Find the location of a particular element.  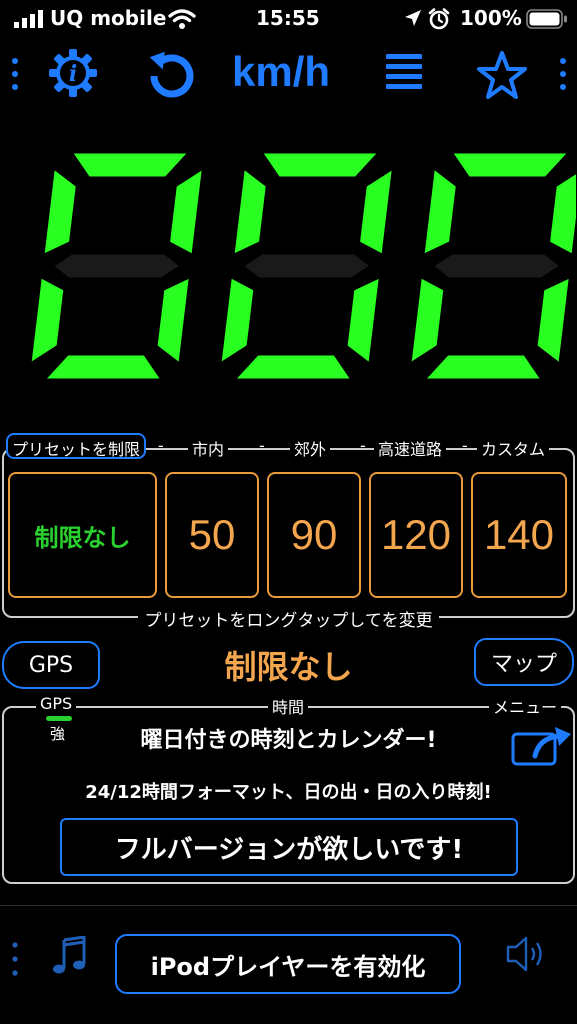

preset-button-no-limit: 制限なし is located at coordinates (82, 535).